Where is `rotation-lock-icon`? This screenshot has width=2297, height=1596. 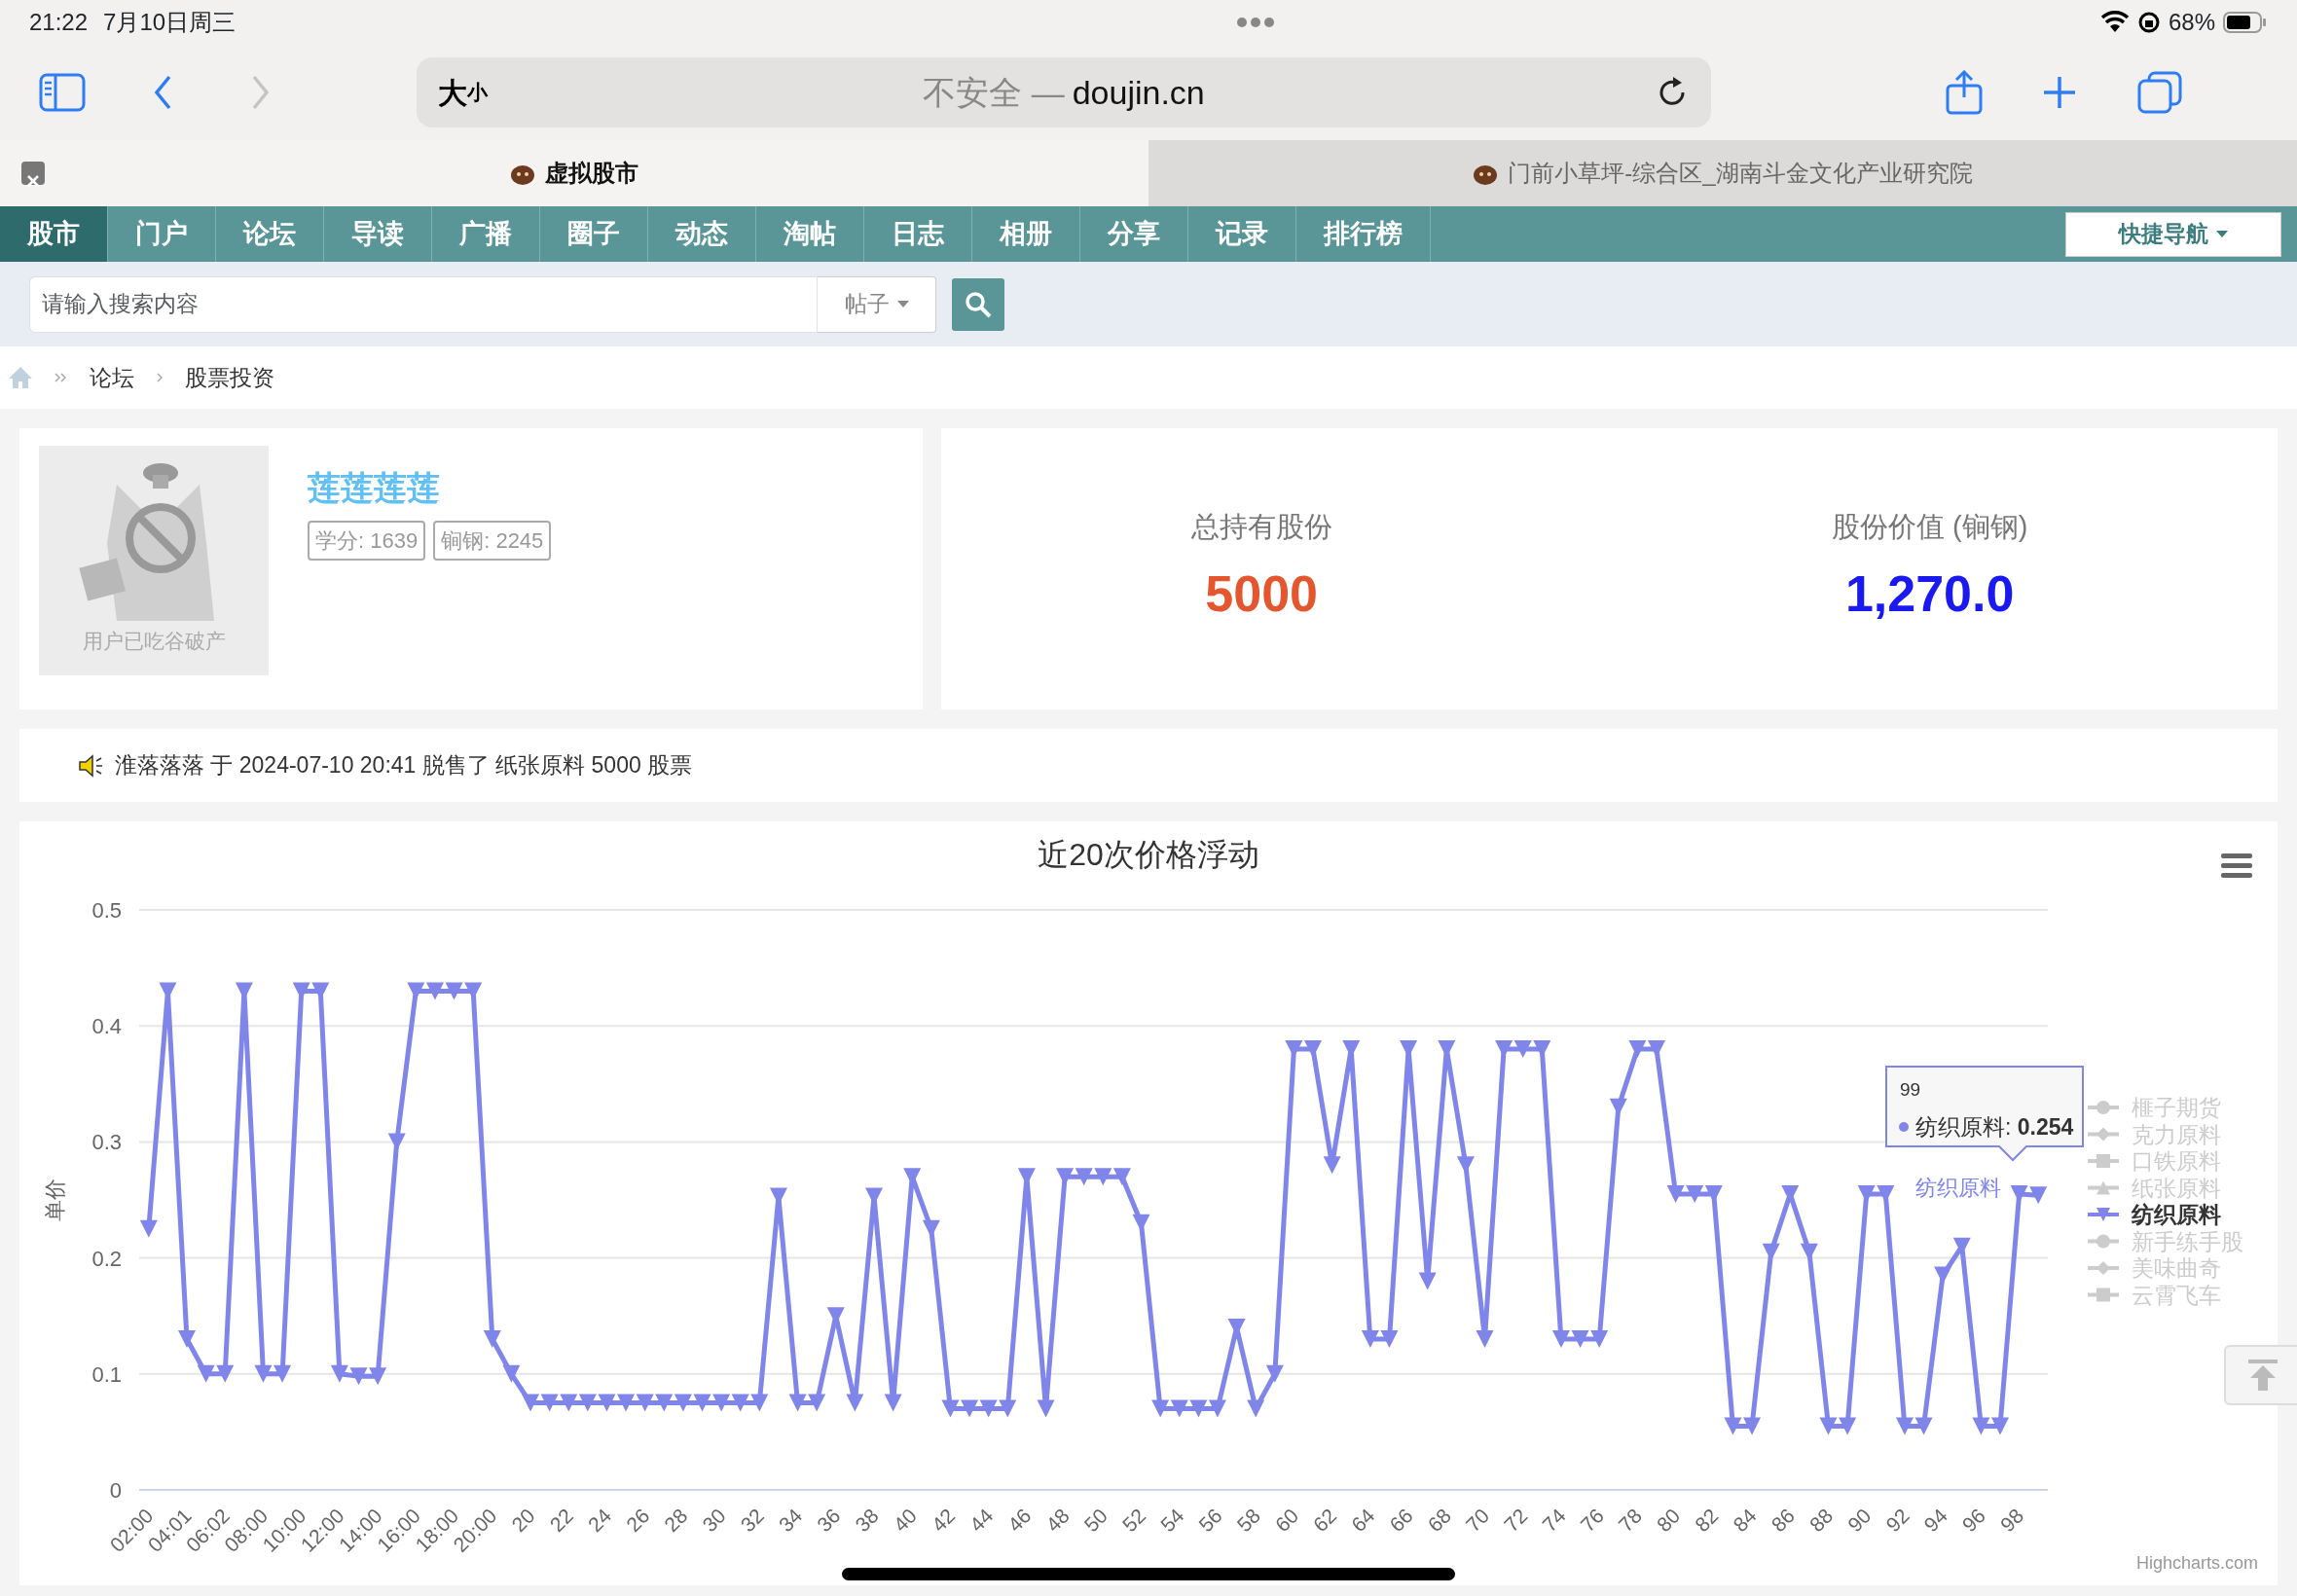
rotation-lock-icon is located at coordinates (2148, 22).